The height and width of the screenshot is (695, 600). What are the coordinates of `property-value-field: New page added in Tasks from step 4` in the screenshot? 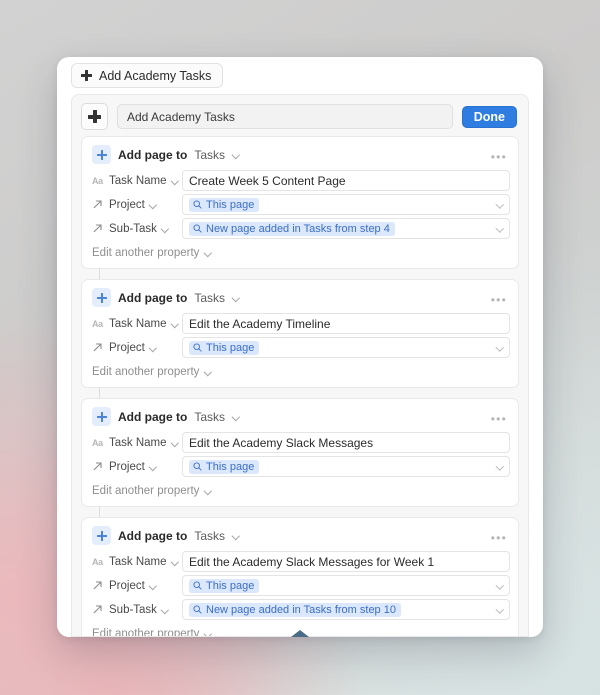 It's located at (346, 228).